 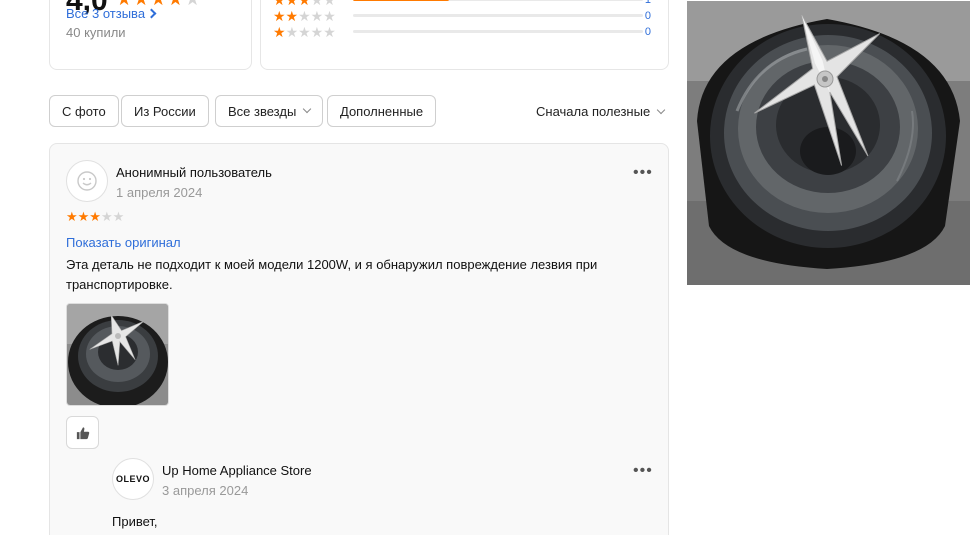 I want to click on rating-summary-card: 4,0 ★★★★★ Все 3 отзыва 40 купили, so click(x=150, y=35).